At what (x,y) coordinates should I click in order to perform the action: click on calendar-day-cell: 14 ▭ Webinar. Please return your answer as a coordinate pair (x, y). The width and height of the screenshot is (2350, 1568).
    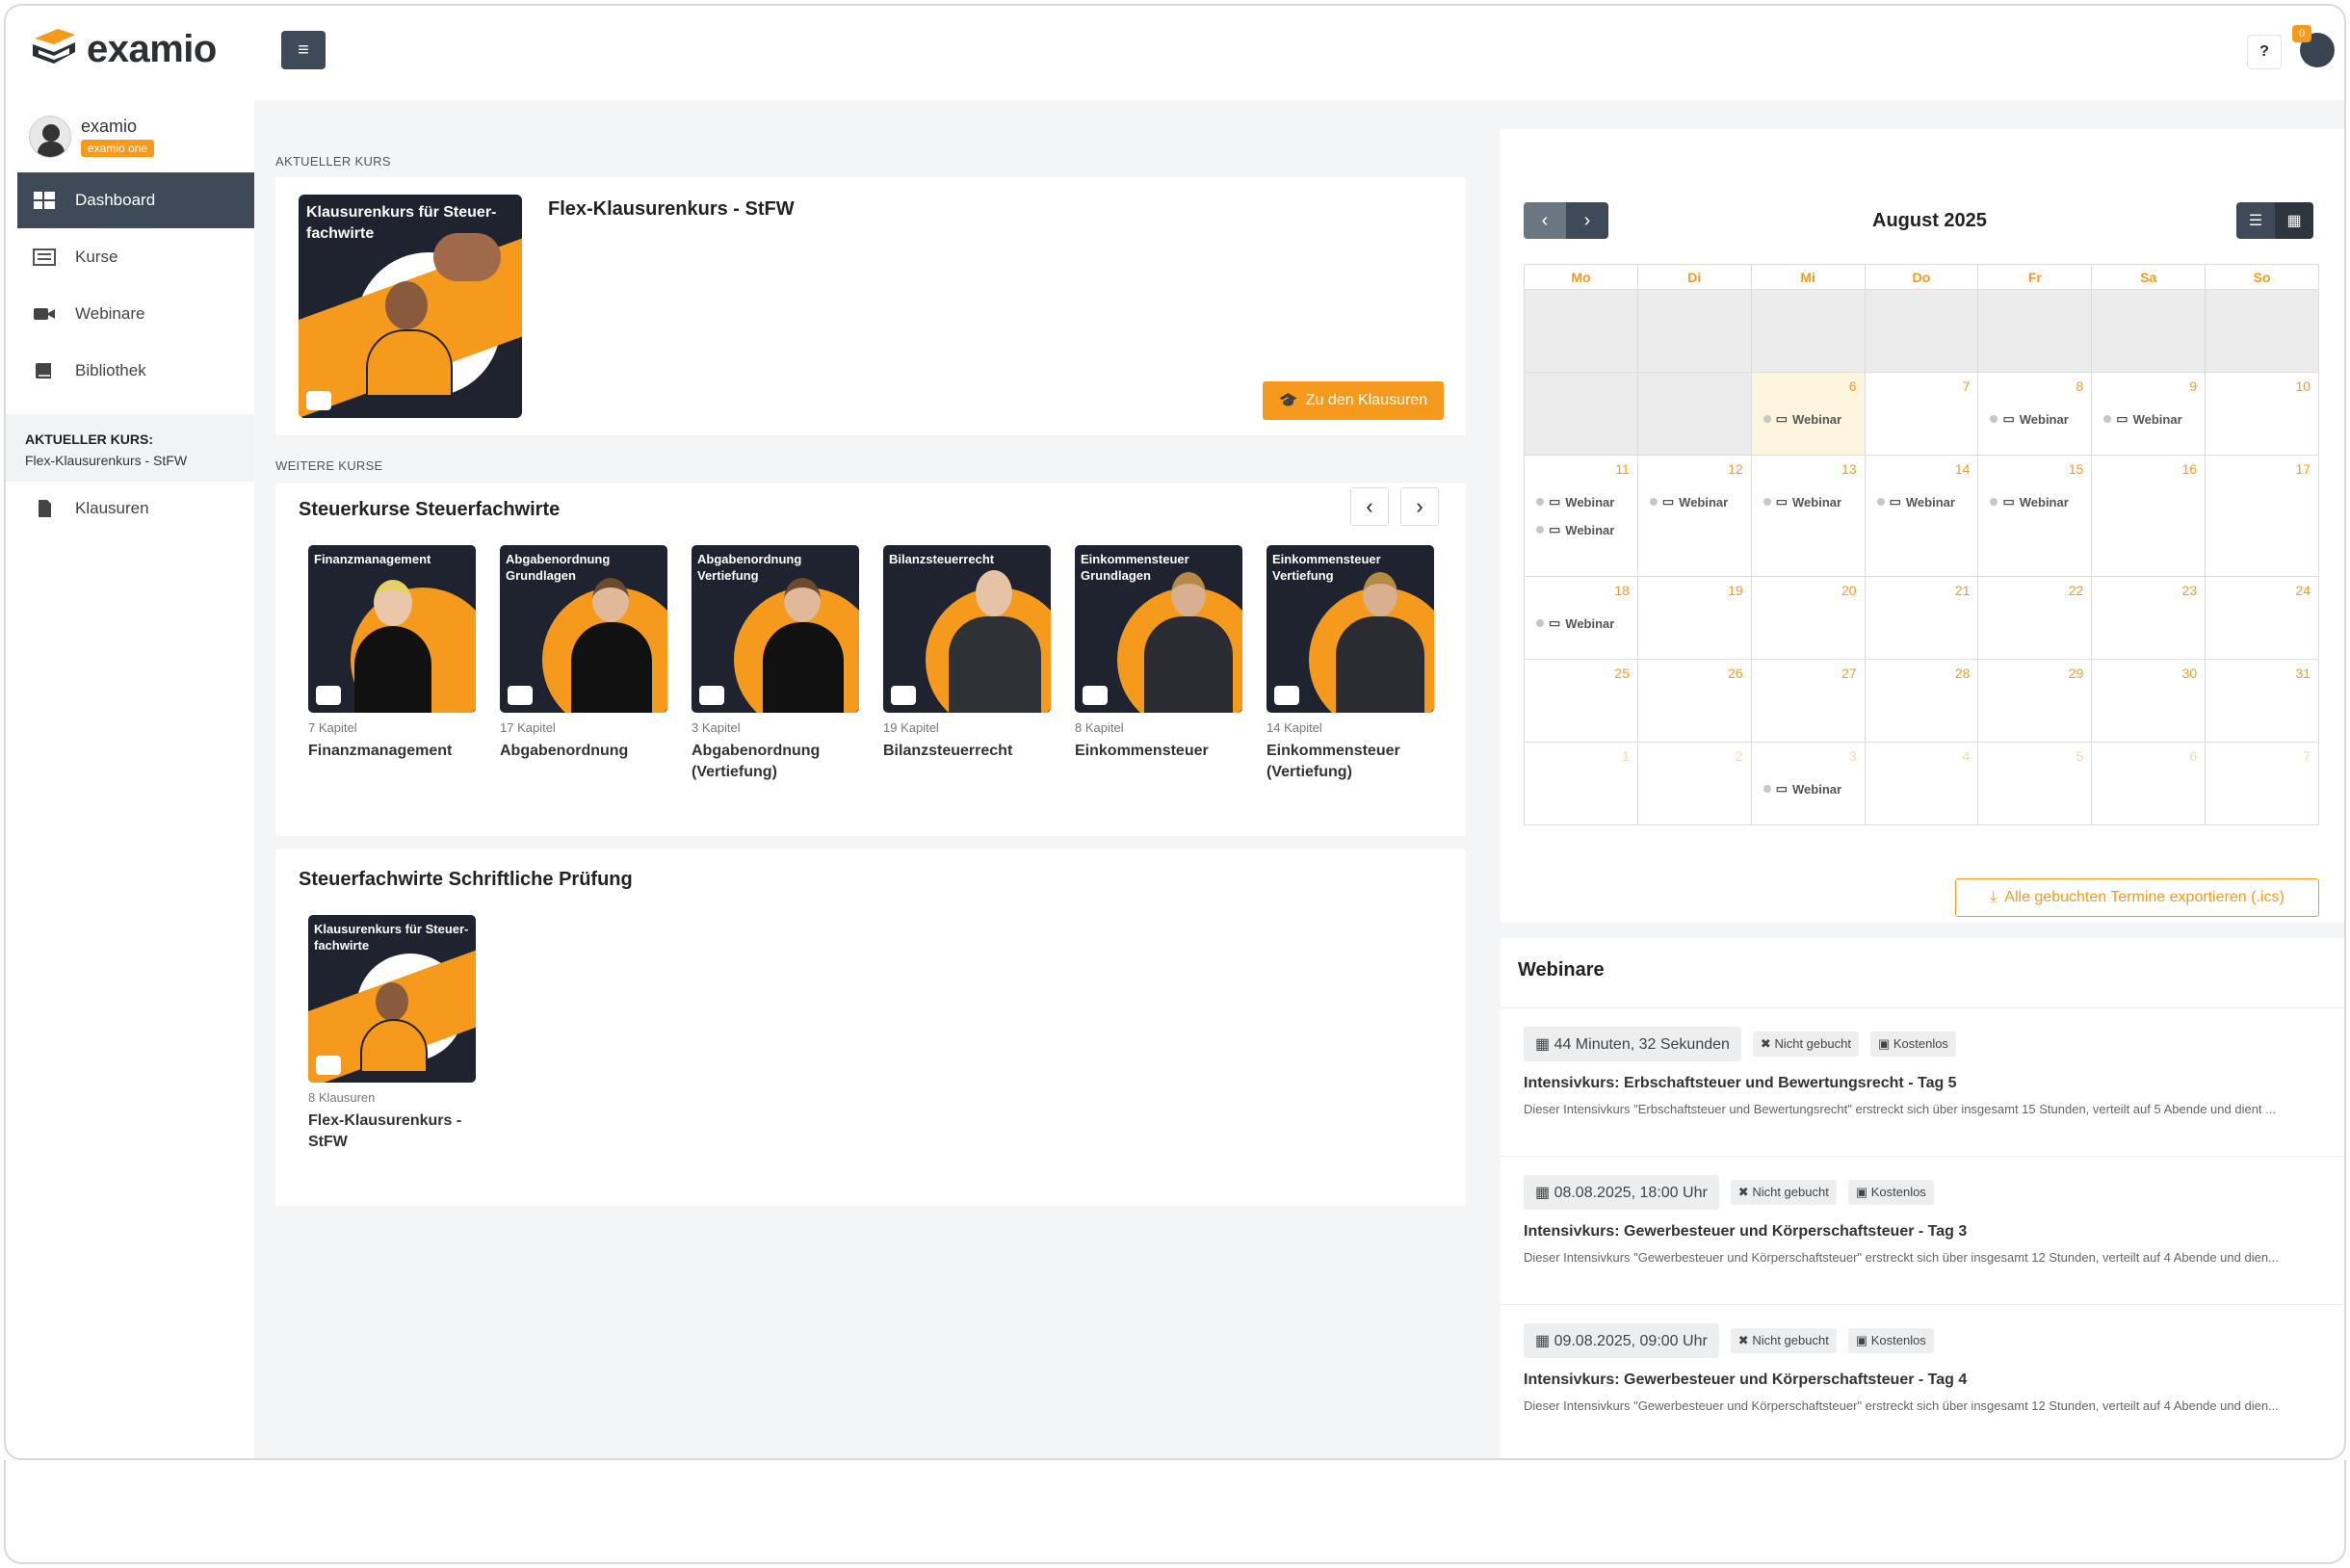
    Looking at the image, I should click on (1922, 516).